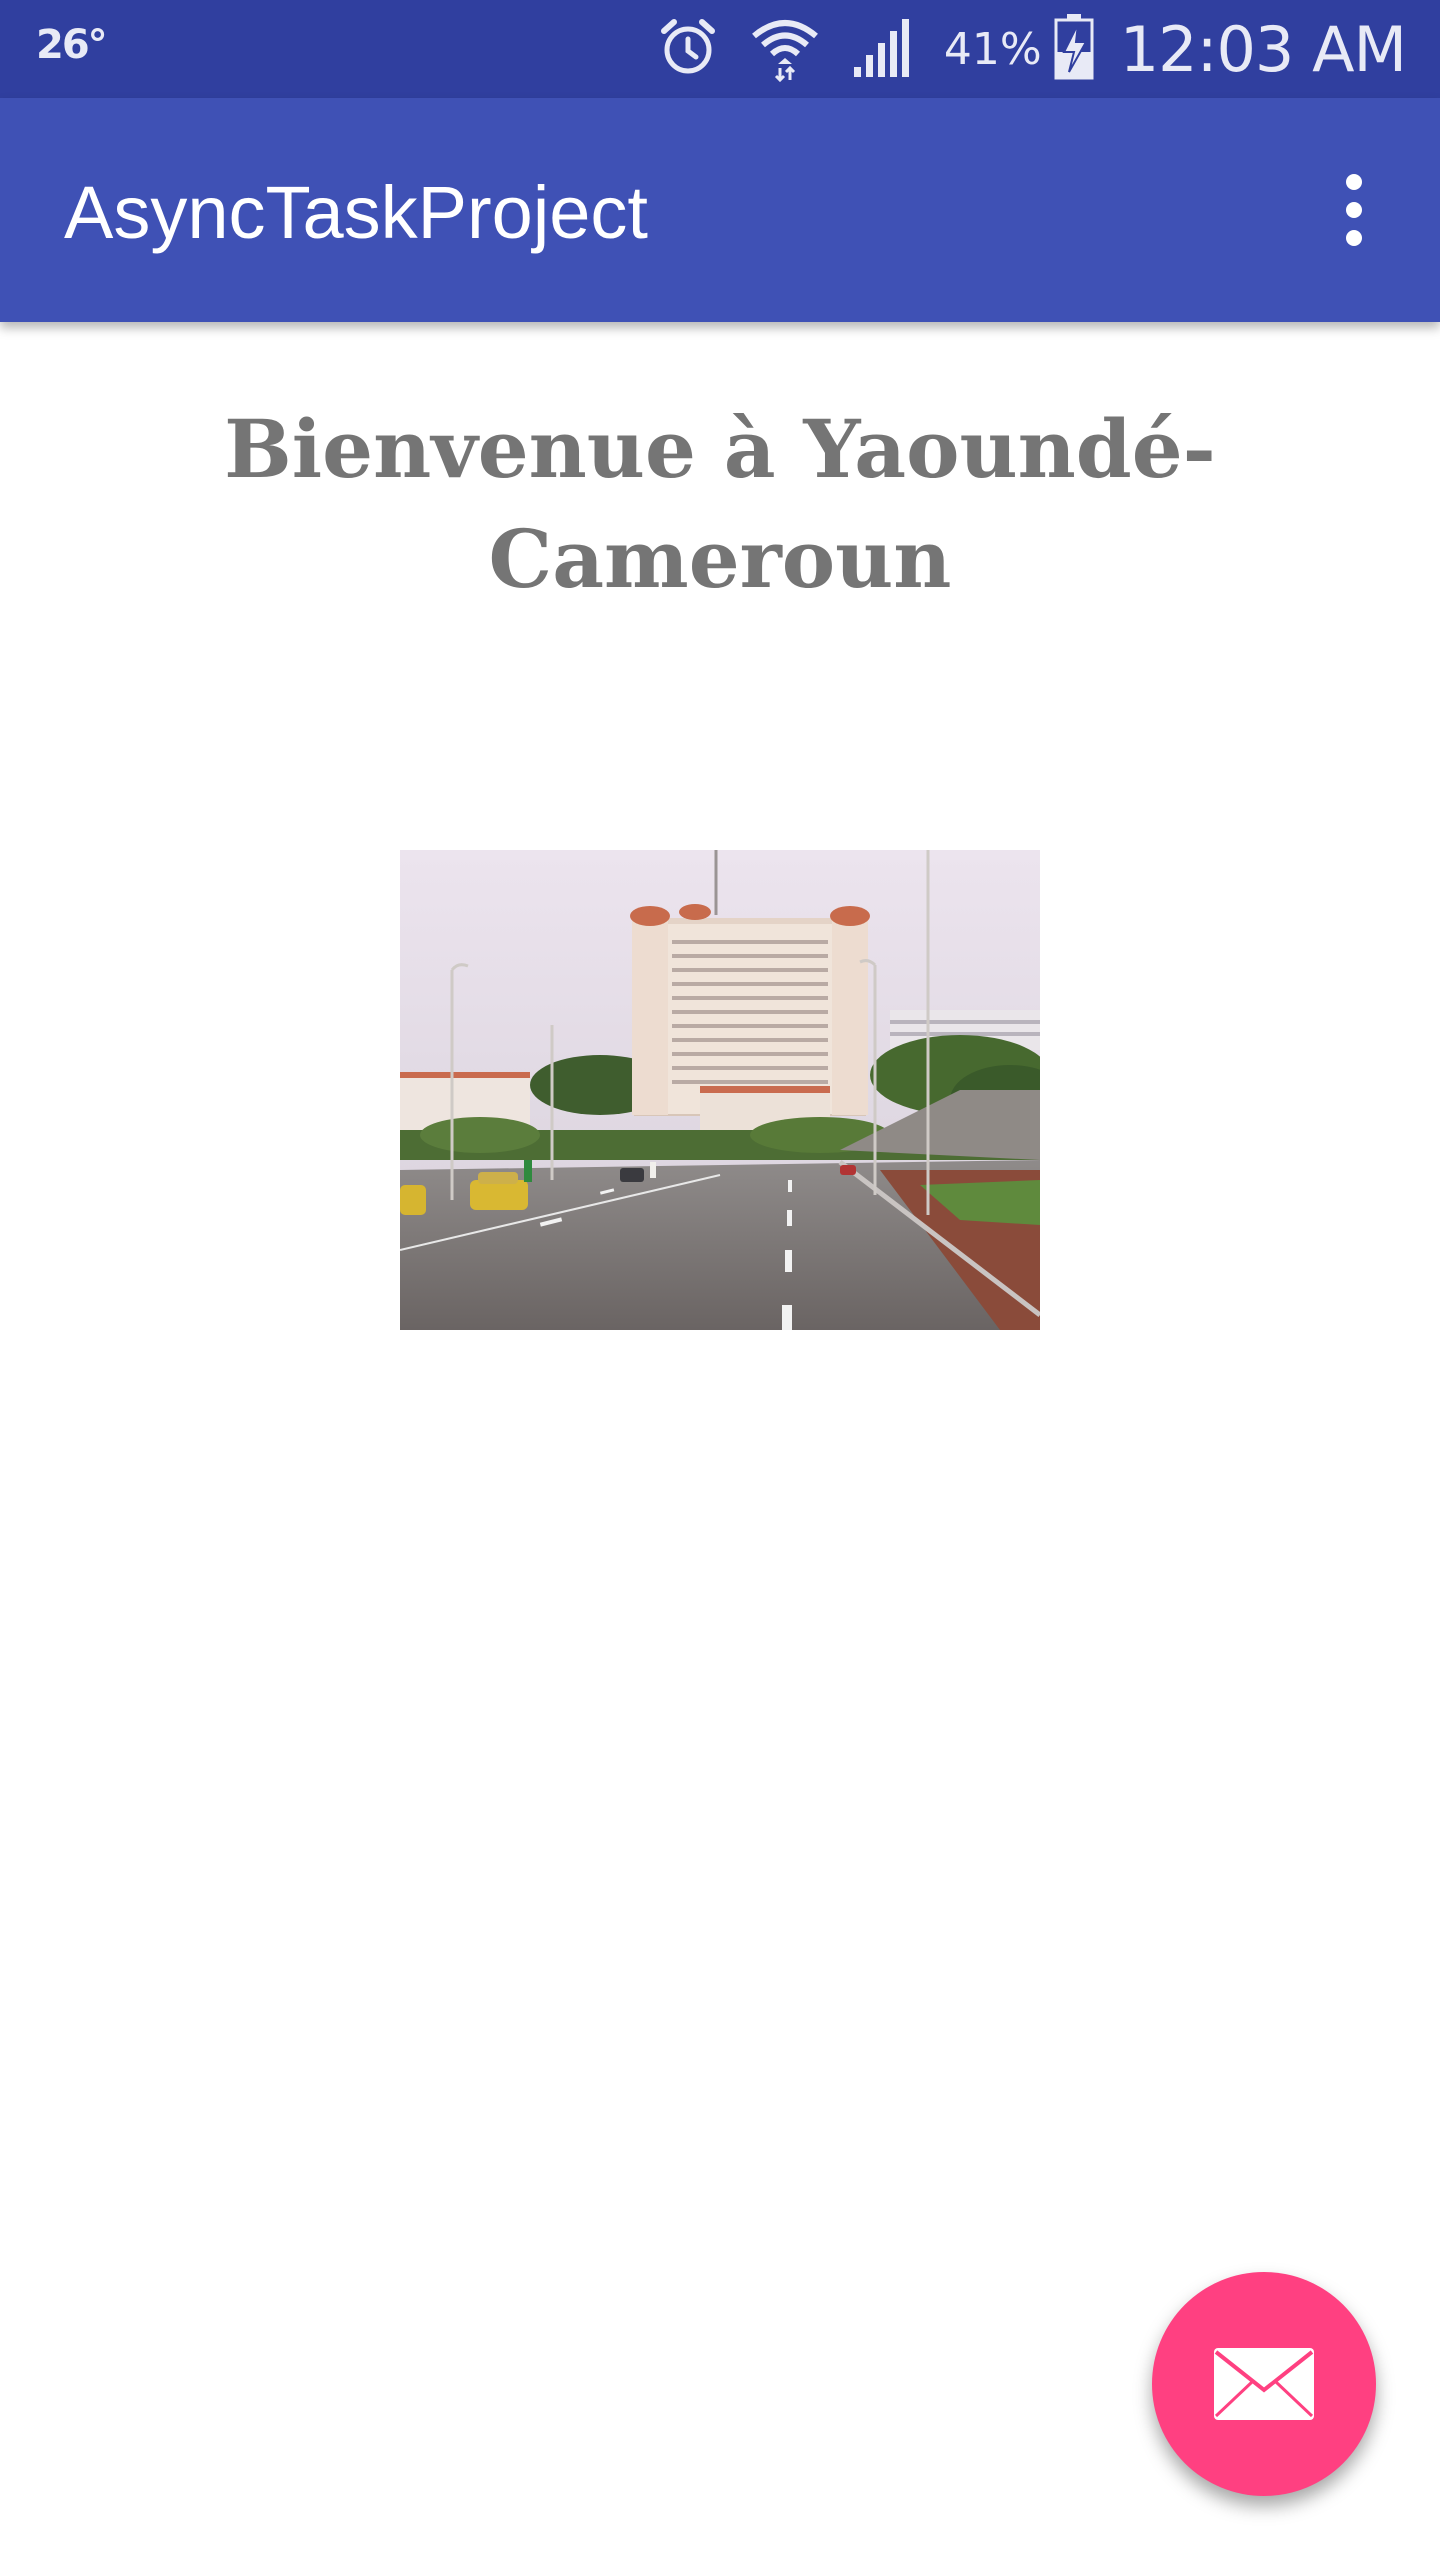  What do you see at coordinates (72, 45) in the screenshot?
I see `temperature-indicator: 26°` at bounding box center [72, 45].